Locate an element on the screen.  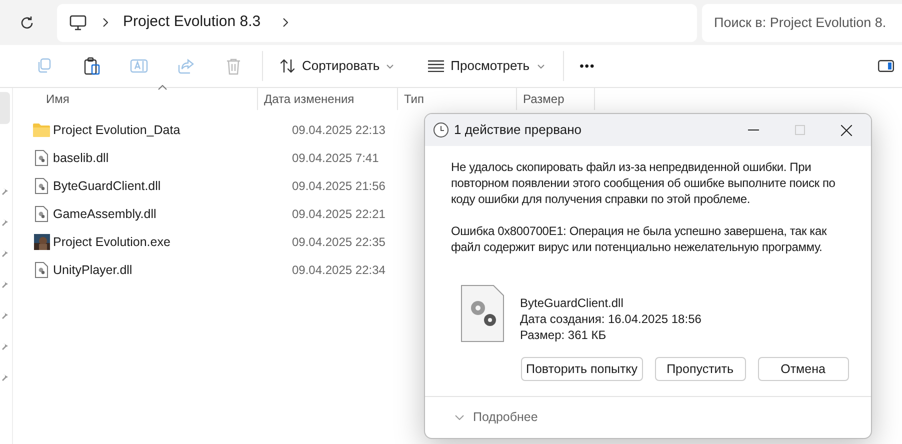
error-message: Не удалось скопировать файл из-за непредвиденной ошибки. При повторном появлении этого сообщения об ошибке выполните поиск по коду ошибки для получения справки по этой проблеме. is located at coordinates (643, 183).